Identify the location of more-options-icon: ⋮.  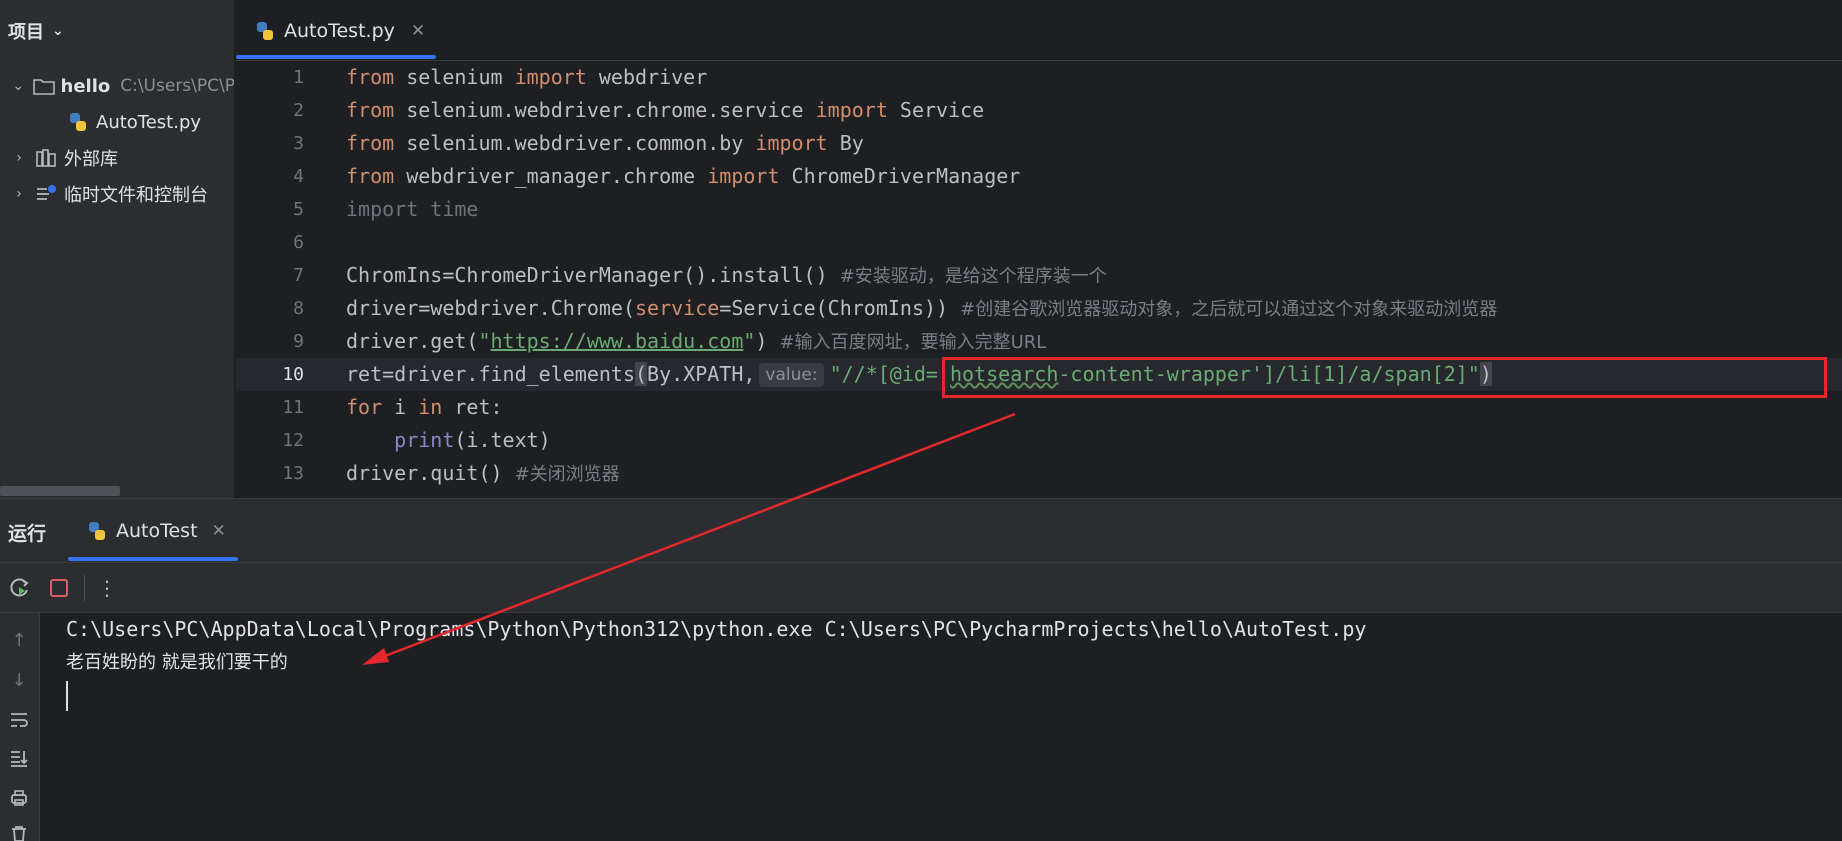
(107, 588).